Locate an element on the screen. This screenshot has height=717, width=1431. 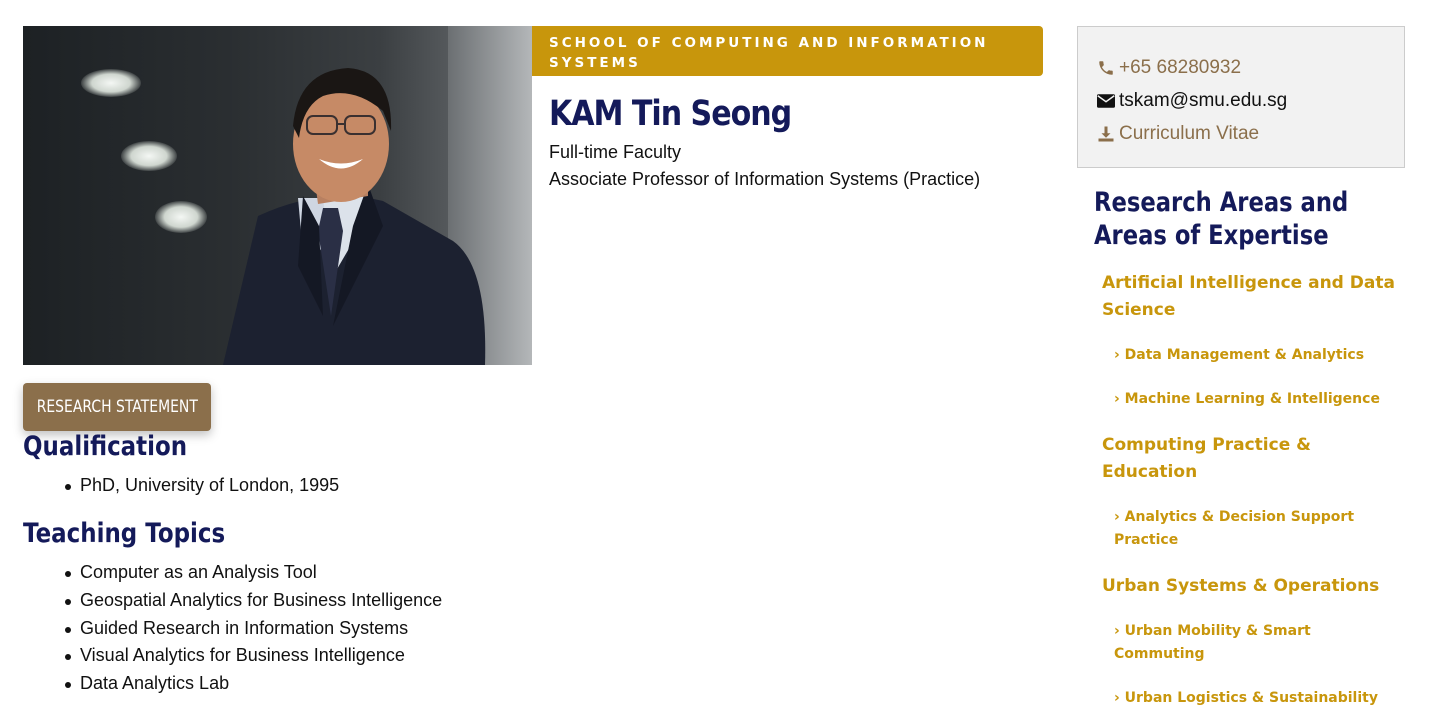
phone-link: +65 68280932 is located at coordinates (1241, 67).